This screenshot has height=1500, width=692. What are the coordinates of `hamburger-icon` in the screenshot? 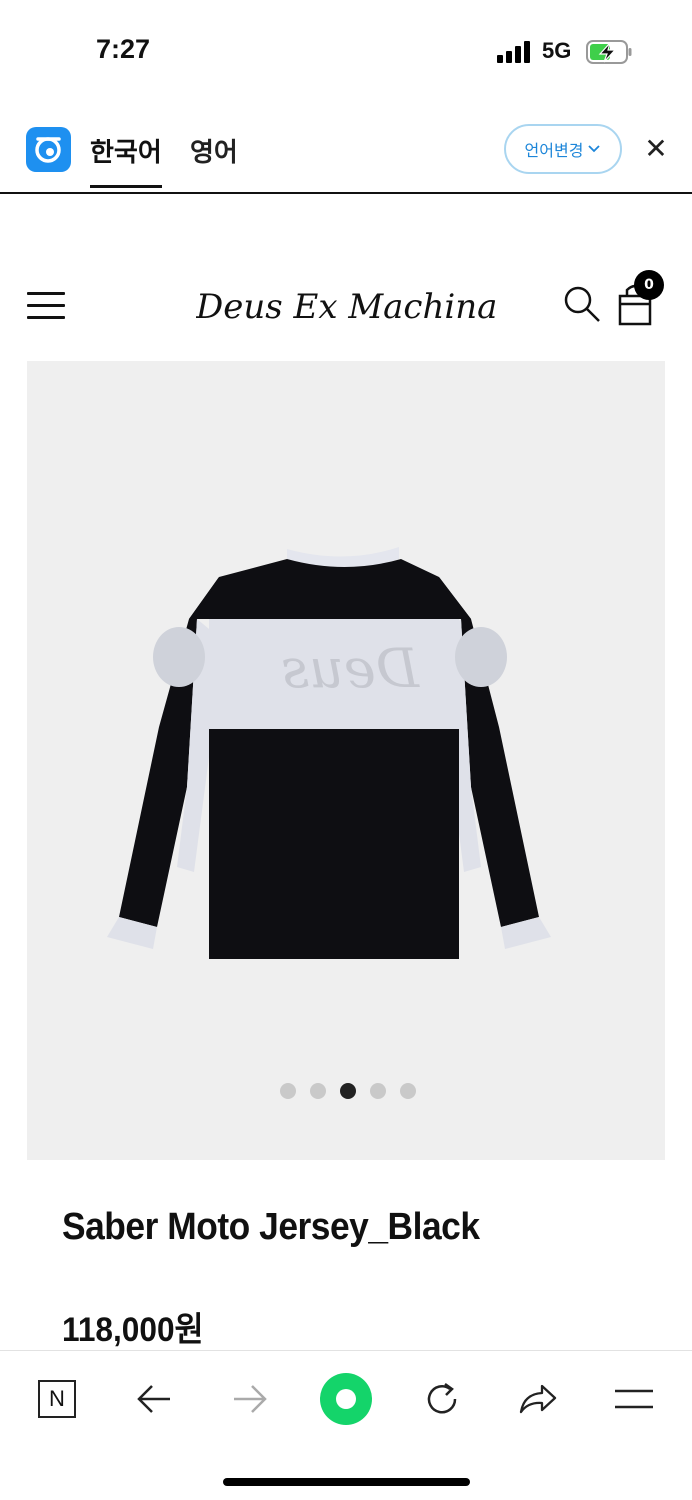 It's located at (634, 1399).